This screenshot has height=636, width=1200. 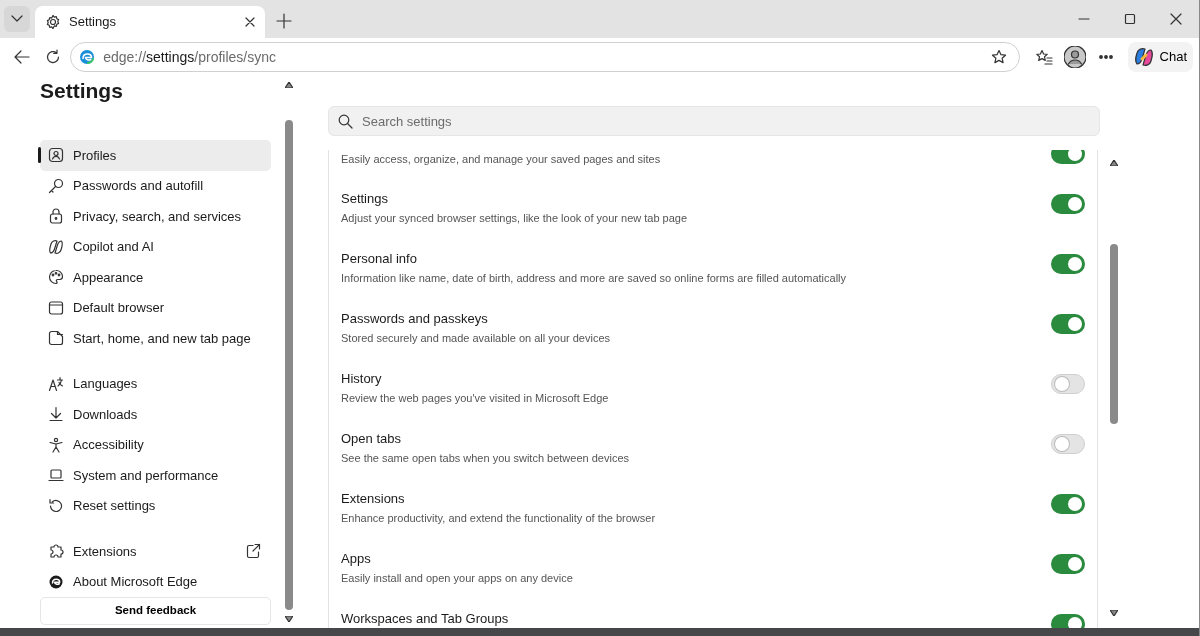 What do you see at coordinates (21, 57) in the screenshot?
I see `back-arrow-icon` at bounding box center [21, 57].